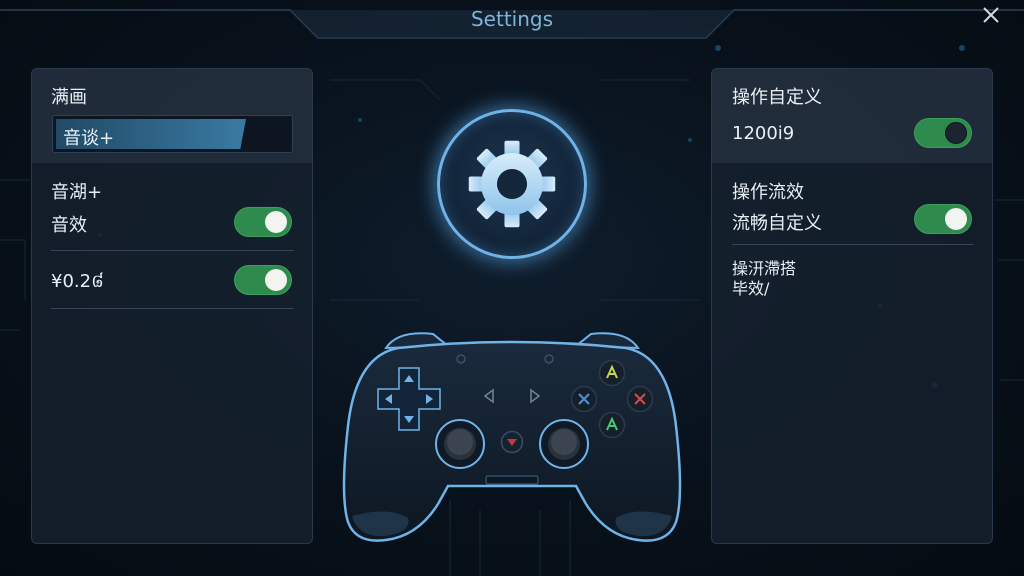 This screenshot has width=1024, height=576. I want to click on back-button, so click(489, 396).